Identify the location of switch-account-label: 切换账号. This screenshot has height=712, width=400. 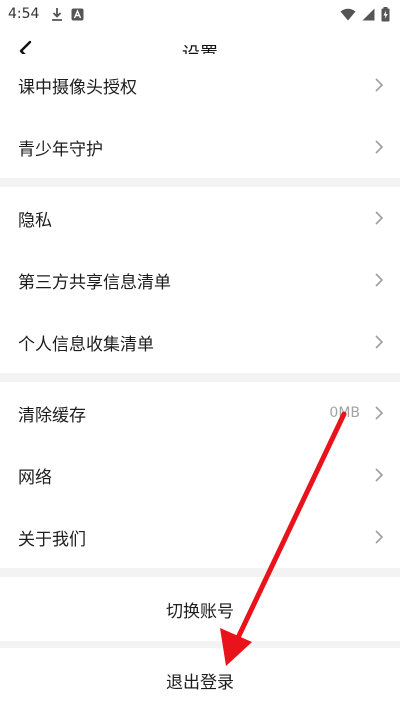
(200, 611).